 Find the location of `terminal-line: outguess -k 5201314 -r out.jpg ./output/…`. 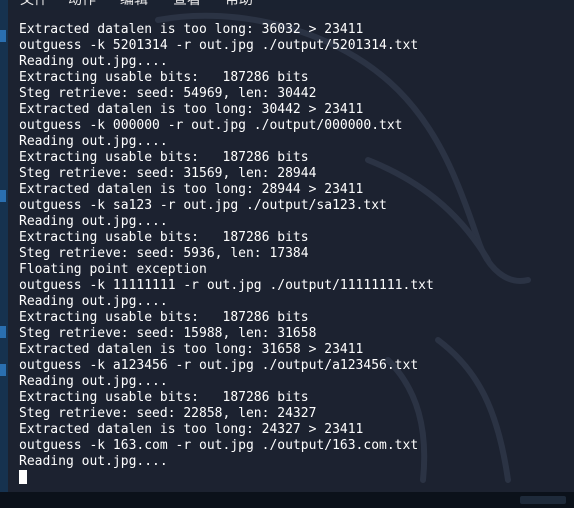

terminal-line: outguess -k 5201314 -r out.jpg ./output/… is located at coordinates (219, 45).